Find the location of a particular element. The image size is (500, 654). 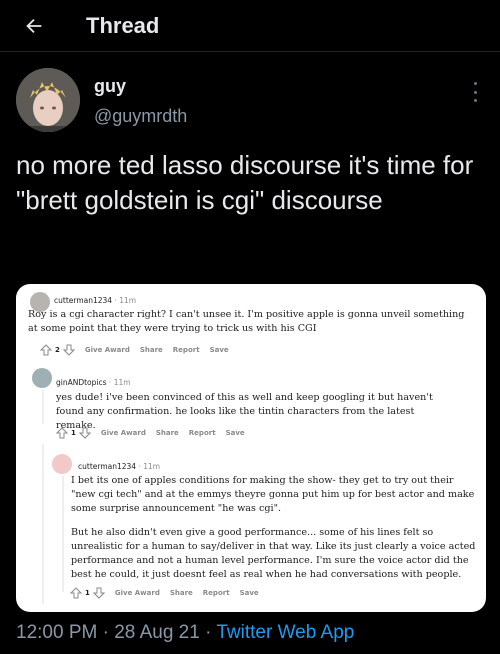

tweet-time: 12:00 PM is located at coordinates (56, 632).